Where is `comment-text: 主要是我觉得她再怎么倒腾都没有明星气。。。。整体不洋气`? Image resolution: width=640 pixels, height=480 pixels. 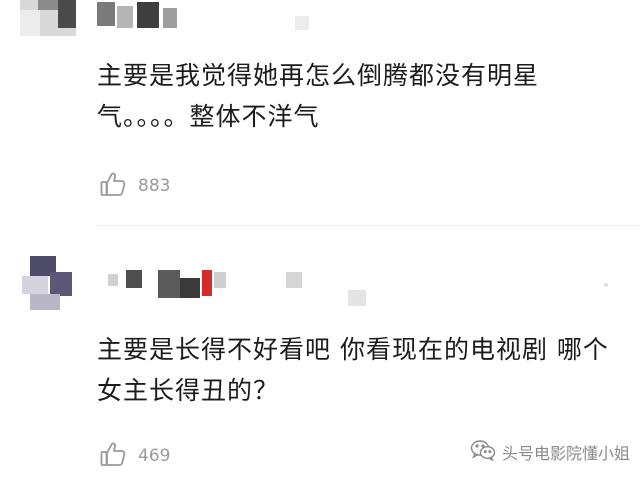
comment-text: 主要是我觉得她再怎么倒腾都没有明星气。。。。整体不洋气 is located at coordinates (318, 96).